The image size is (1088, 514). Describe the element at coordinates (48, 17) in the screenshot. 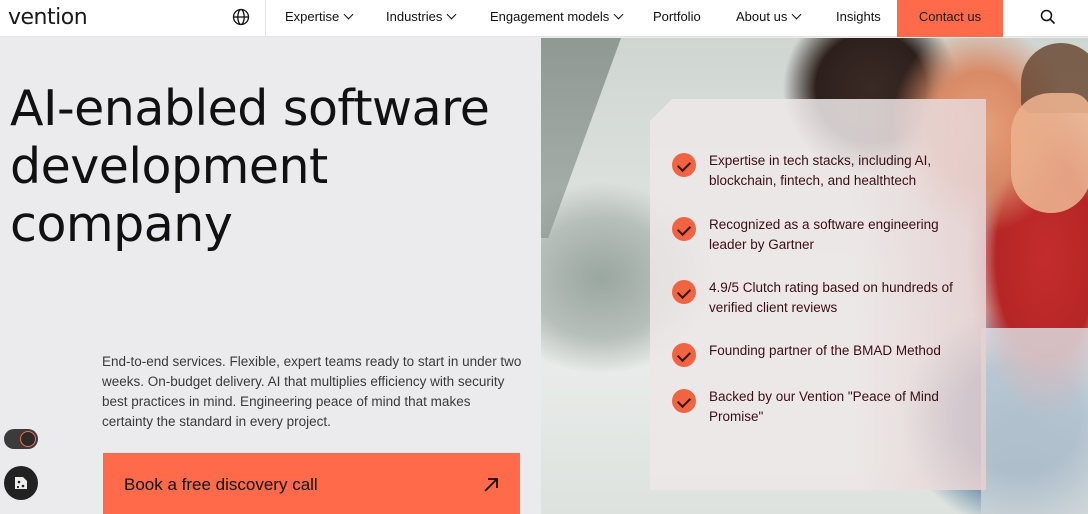

I see `vention-logo: vention` at that location.